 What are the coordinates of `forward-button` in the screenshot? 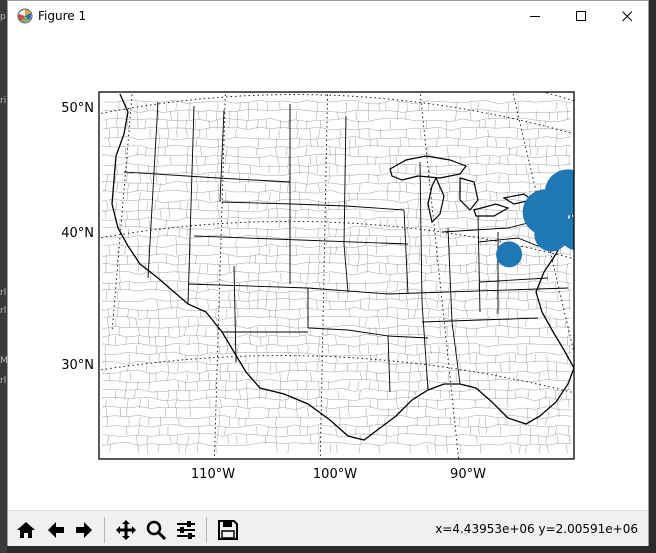 It's located at (84, 530).